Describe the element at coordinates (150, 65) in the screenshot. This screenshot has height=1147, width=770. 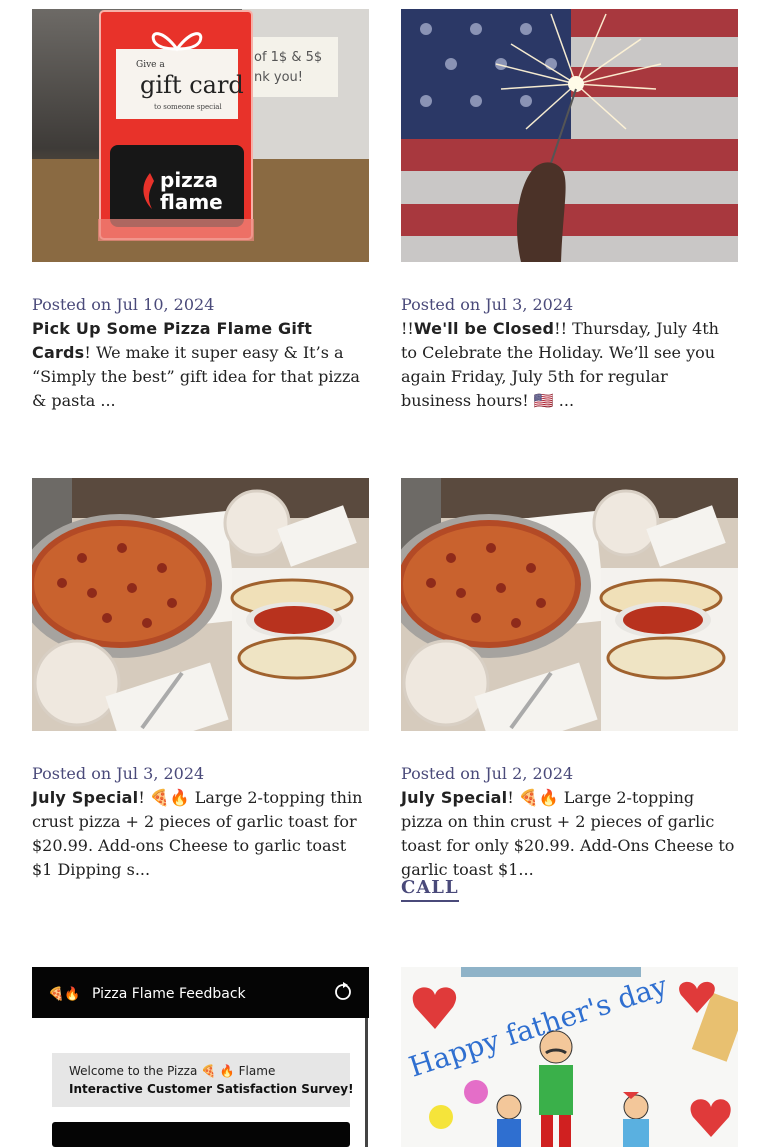
I see `card-top-text: Give a` at that location.